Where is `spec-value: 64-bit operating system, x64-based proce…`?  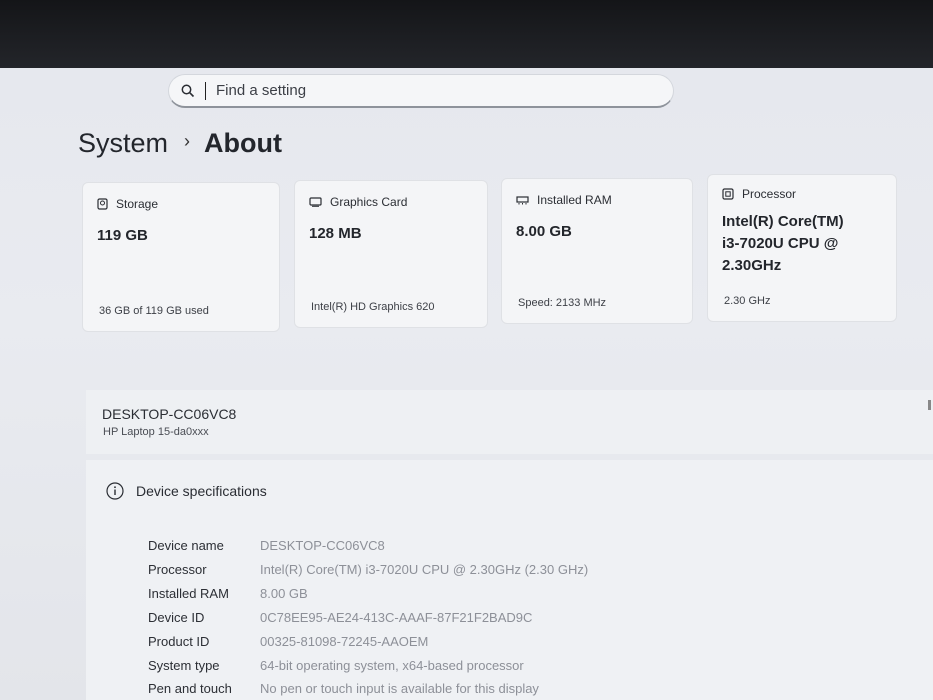
spec-value: 64-bit operating system, x64-based proce… is located at coordinates (392, 665).